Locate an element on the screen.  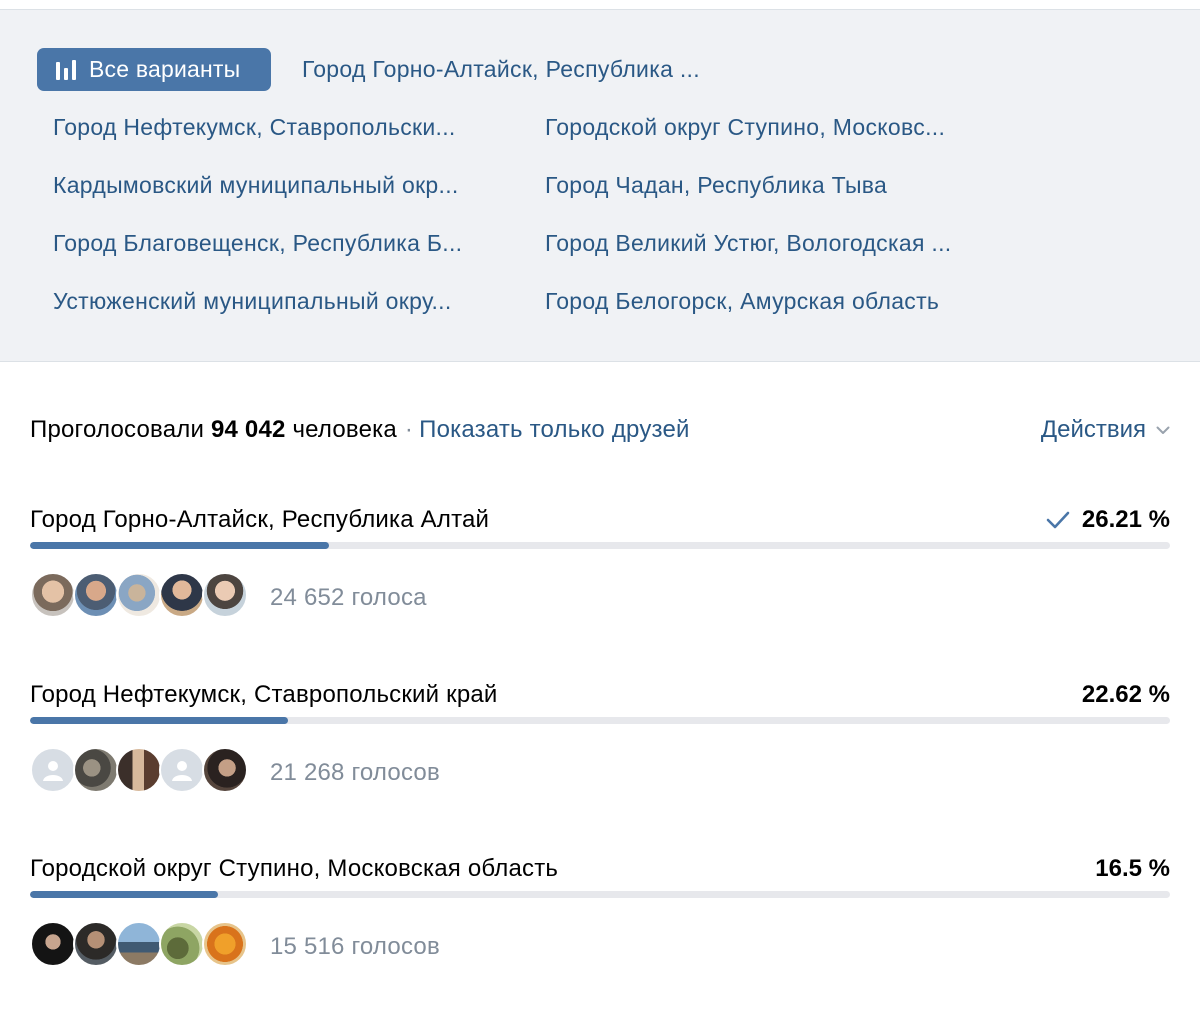
variant-filter-link: Город Белогорск, Амурская область is located at coordinates (742, 301).